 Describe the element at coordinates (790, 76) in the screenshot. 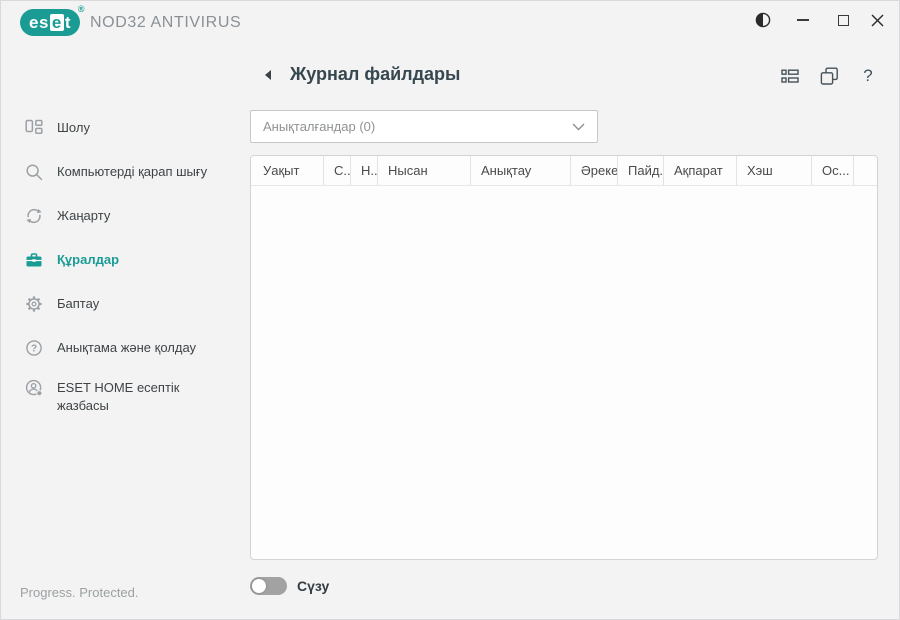

I see `view-selector-icon` at that location.